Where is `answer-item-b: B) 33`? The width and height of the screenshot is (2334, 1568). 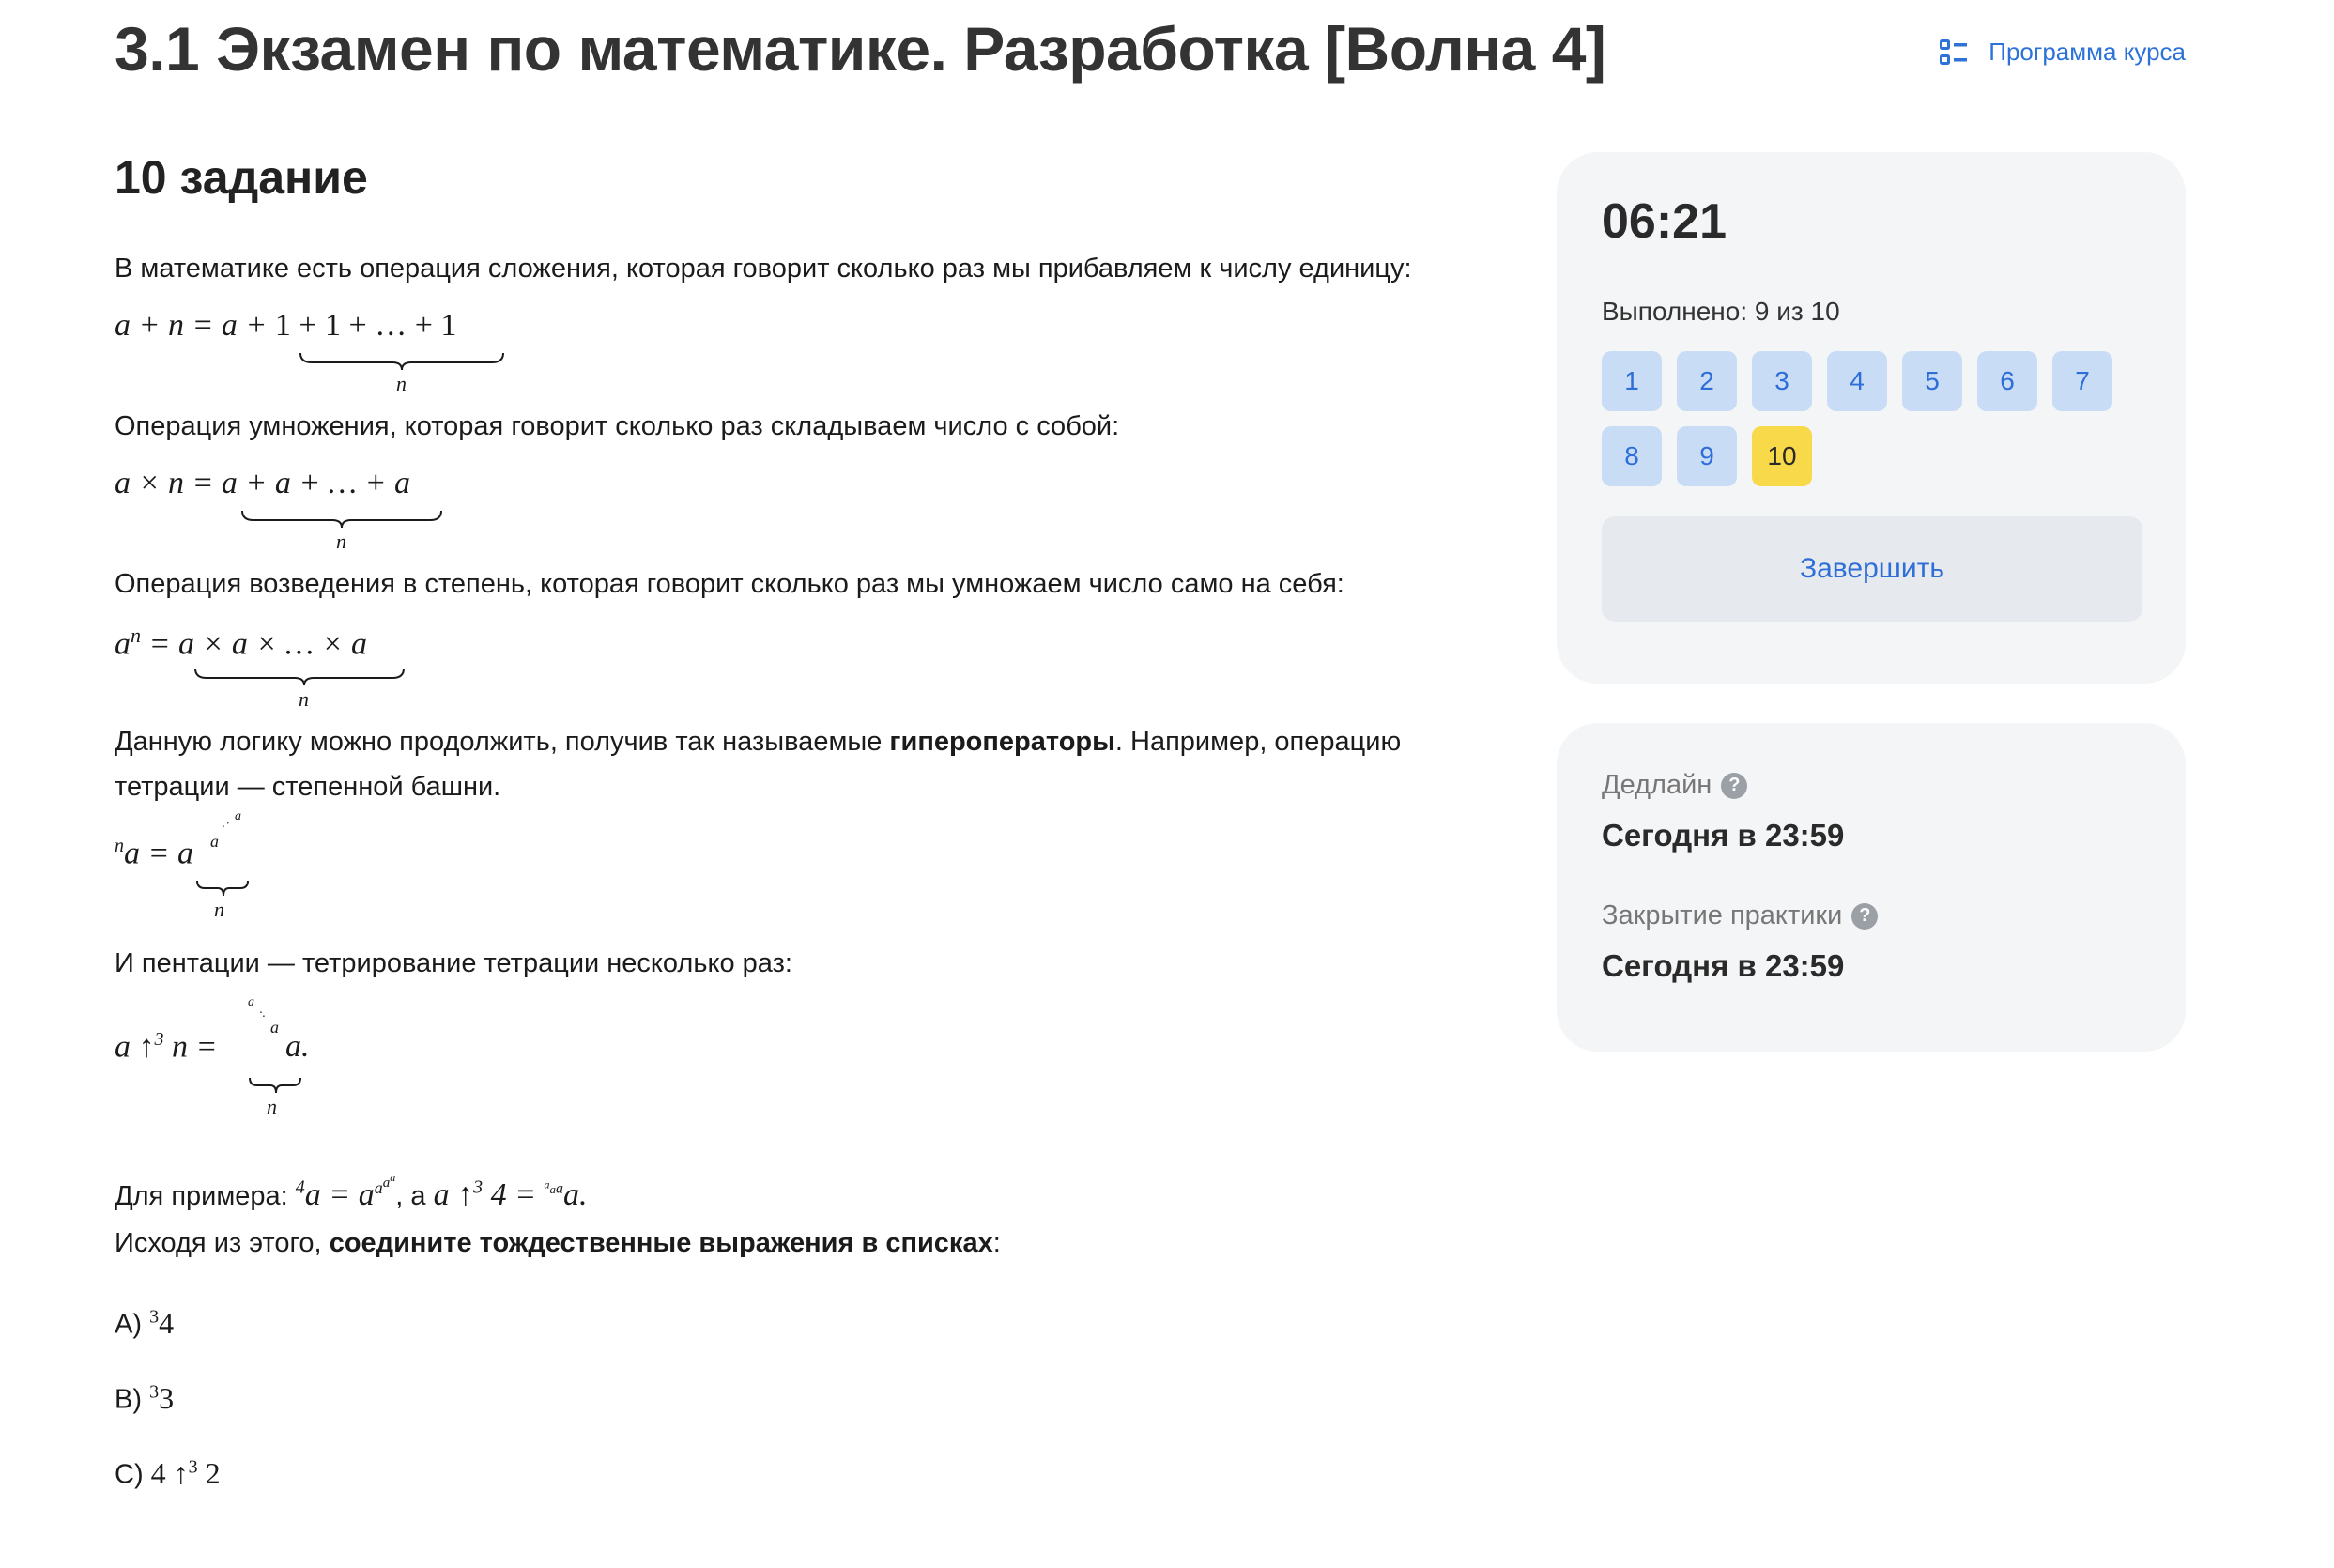 answer-item-b: B) 33 is located at coordinates (800, 1407).